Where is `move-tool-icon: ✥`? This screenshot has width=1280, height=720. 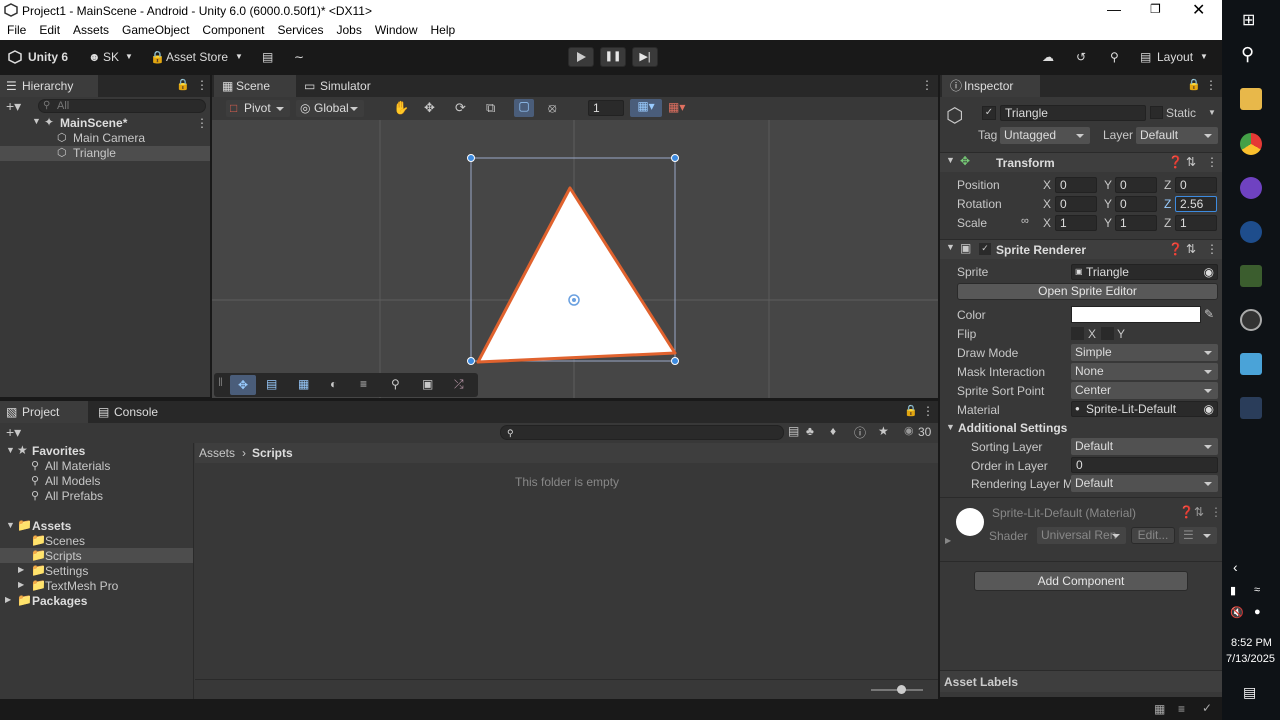 move-tool-icon: ✥ is located at coordinates (243, 385).